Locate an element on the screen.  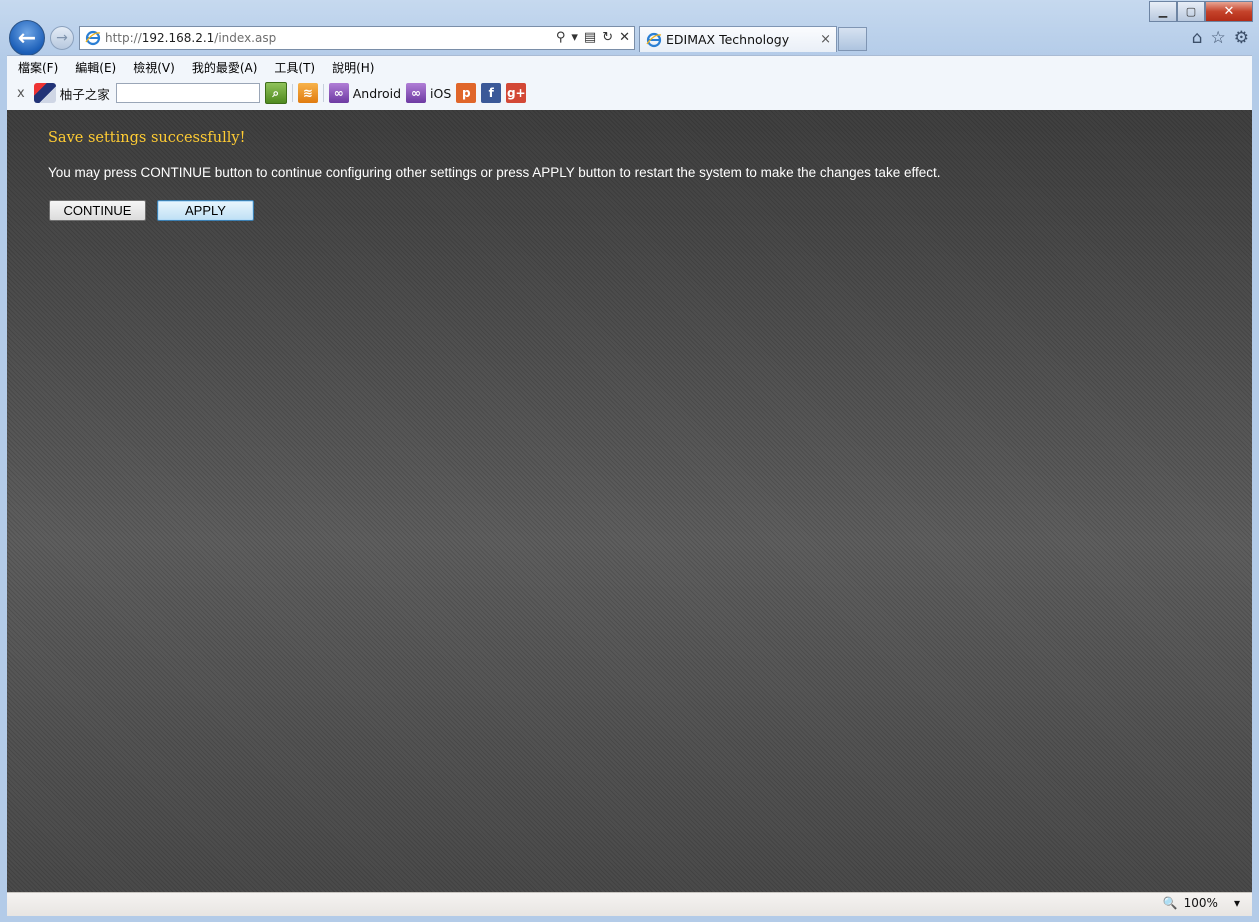
menu-edit: 編輯(E) is located at coordinates (95, 67).